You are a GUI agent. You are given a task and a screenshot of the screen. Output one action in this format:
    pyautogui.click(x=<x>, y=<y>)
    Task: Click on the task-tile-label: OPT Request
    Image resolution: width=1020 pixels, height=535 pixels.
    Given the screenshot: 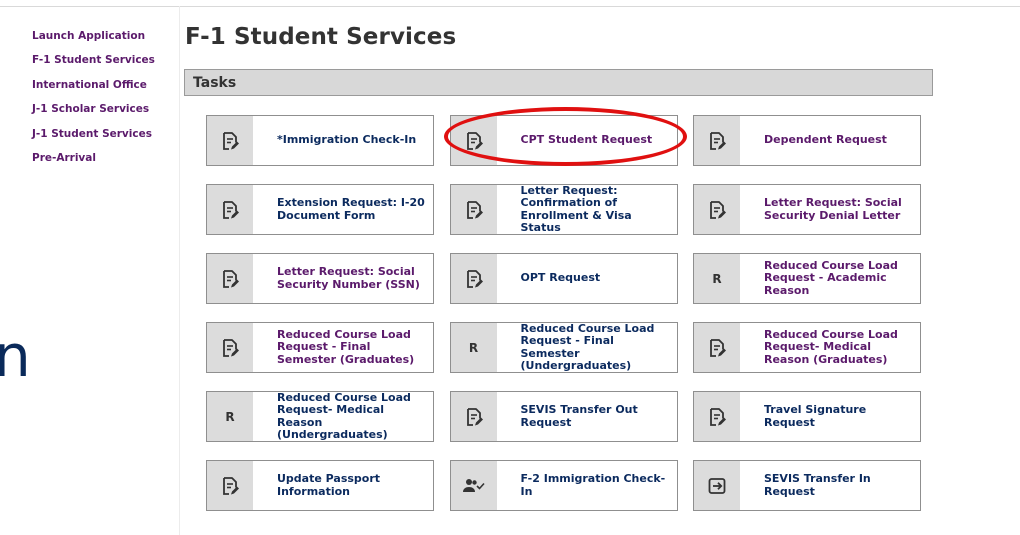 What is the action you would take?
    pyautogui.click(x=560, y=278)
    